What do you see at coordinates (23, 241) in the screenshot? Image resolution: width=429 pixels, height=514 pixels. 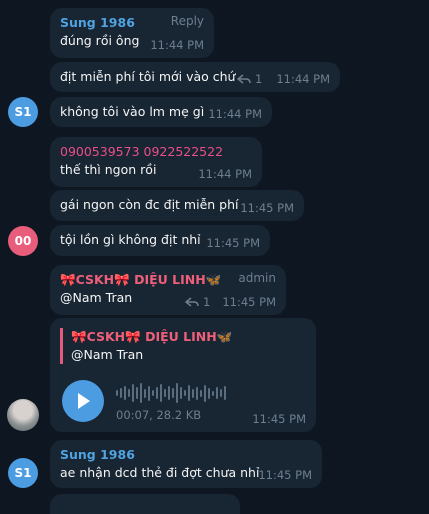 I see `avatar: 00` at bounding box center [23, 241].